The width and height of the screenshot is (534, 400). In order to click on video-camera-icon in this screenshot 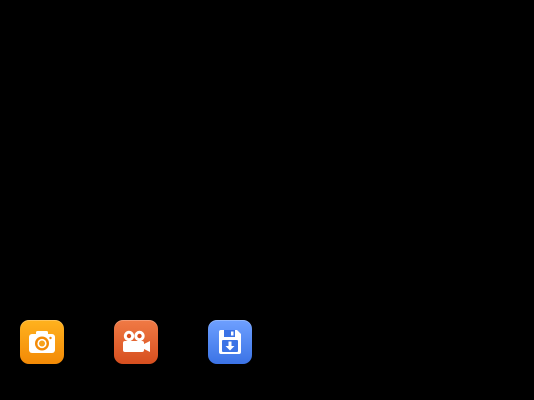, I will do `click(136, 342)`.